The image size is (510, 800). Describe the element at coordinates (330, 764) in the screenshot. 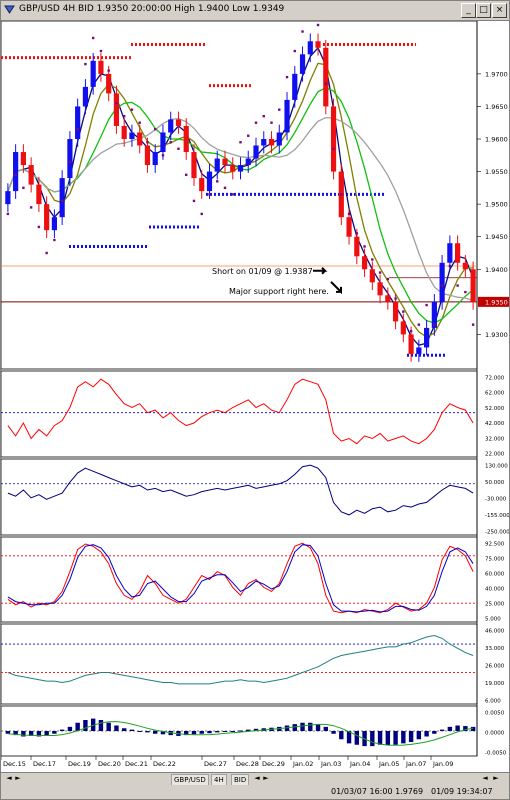

I see `x-axis-label: Jan.03` at that location.